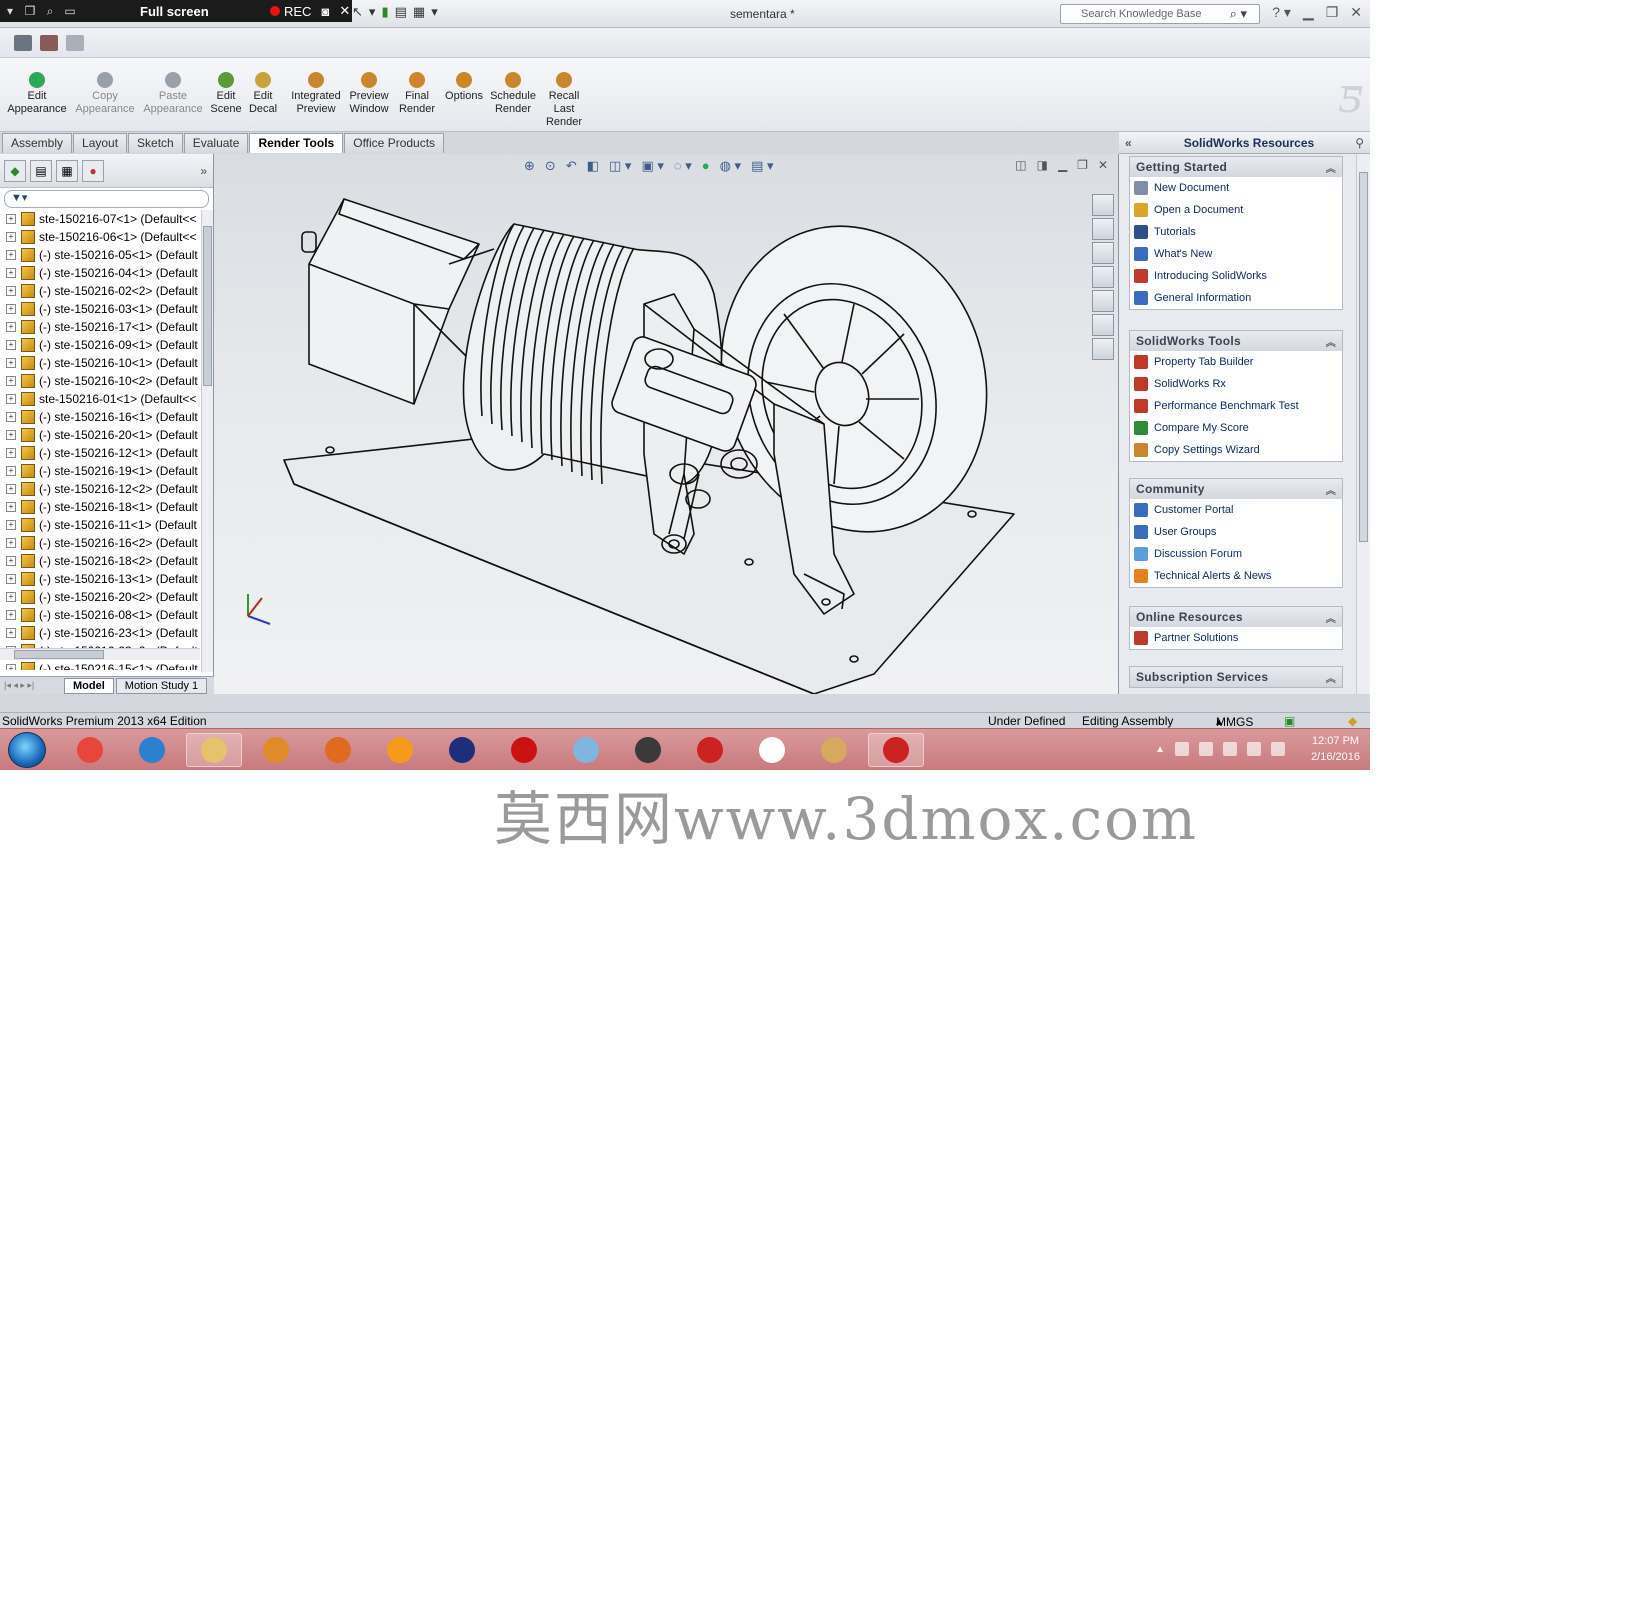 The width and height of the screenshot is (1632, 1620). I want to click on display-style-icon: ▣ ▾, so click(652, 166).